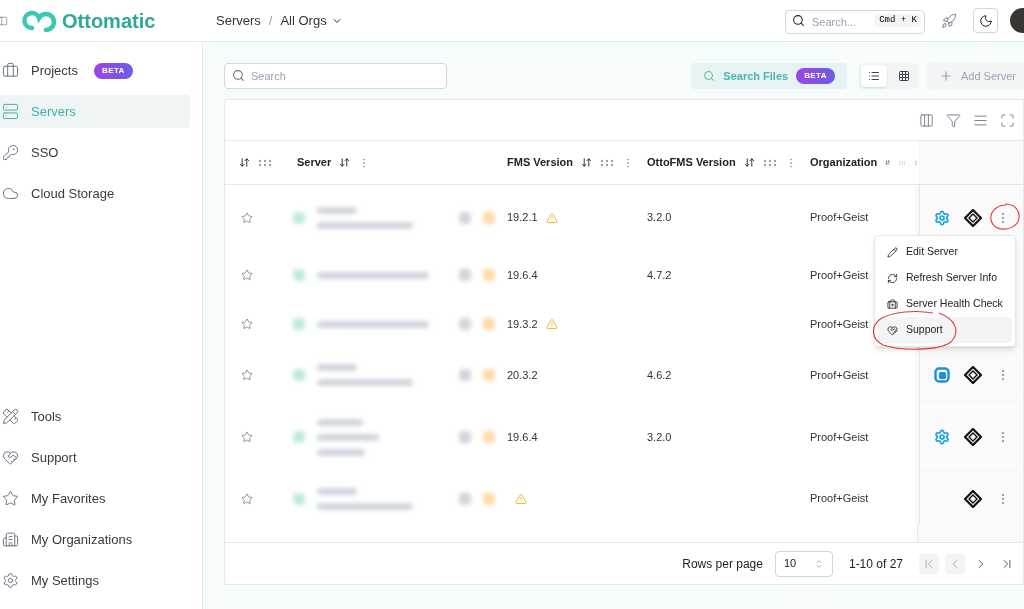  What do you see at coordinates (945, 304) in the screenshot?
I see `menu-item: Server Health Check` at bounding box center [945, 304].